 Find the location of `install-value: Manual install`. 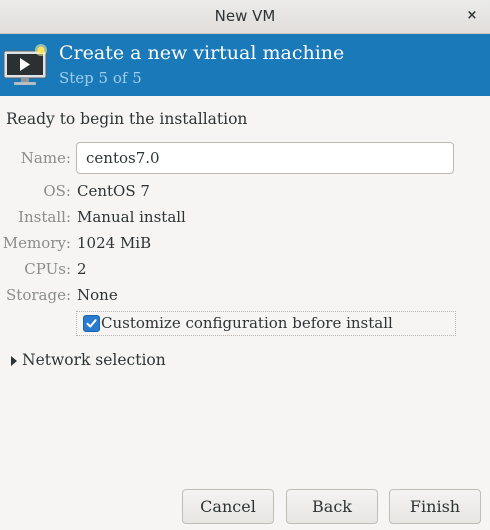

install-value: Manual install is located at coordinates (131, 217).